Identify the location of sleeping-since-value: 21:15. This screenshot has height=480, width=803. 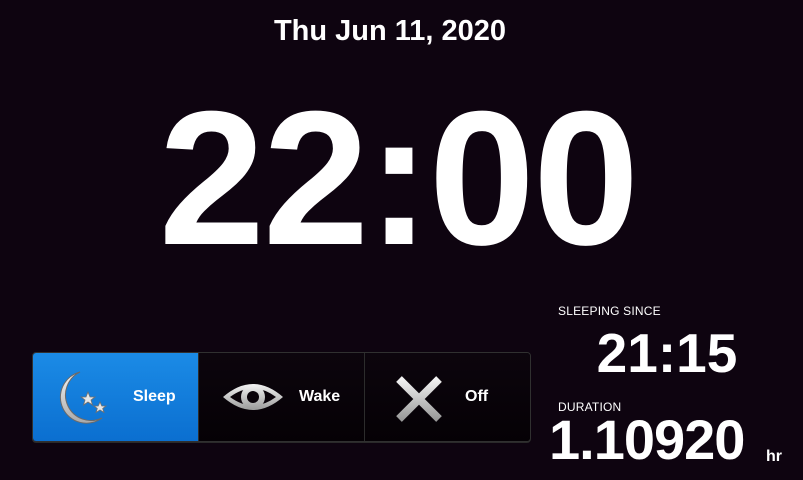
(667, 353).